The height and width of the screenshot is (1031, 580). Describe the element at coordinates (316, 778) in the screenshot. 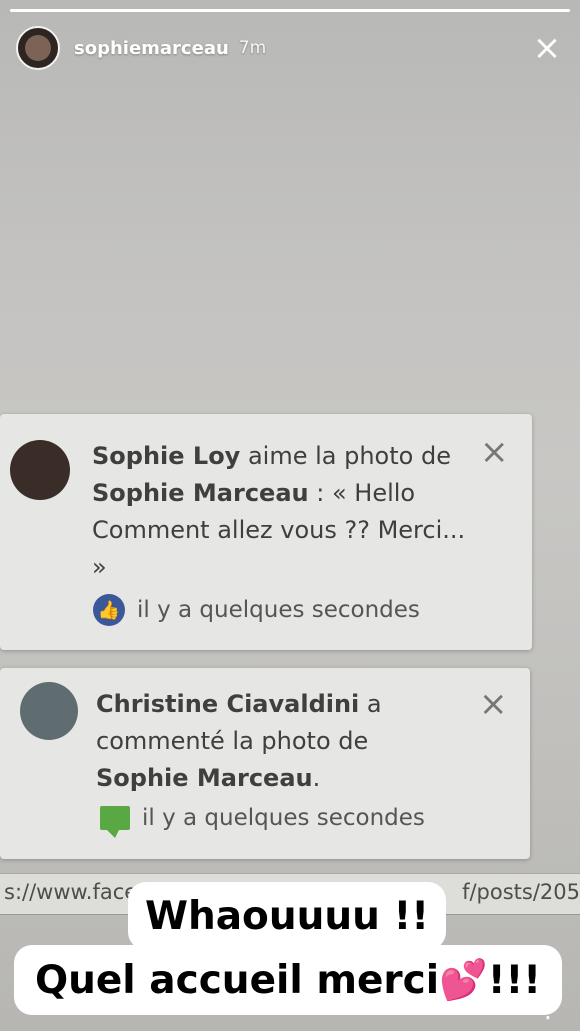

I see `notification-end: .` at that location.